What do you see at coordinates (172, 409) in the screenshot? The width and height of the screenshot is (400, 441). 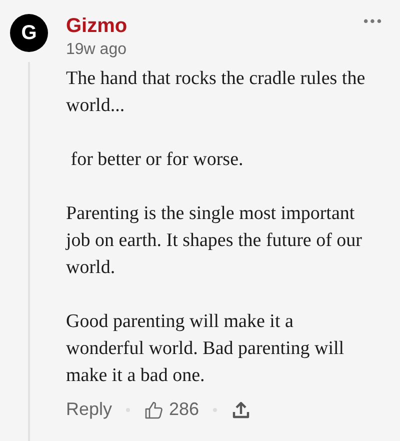 I see `like-button: 286` at bounding box center [172, 409].